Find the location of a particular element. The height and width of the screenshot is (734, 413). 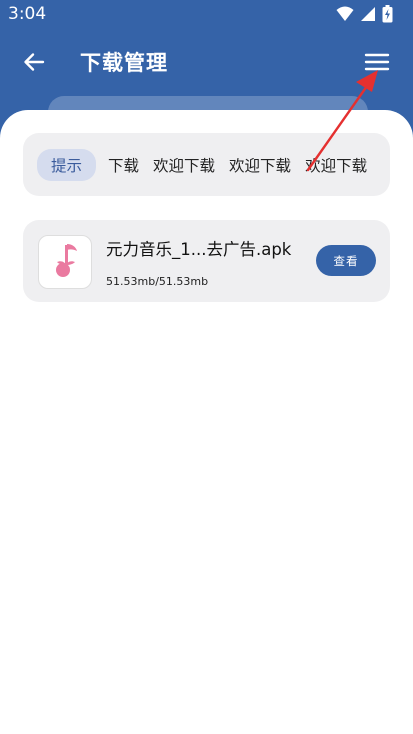

page-title: 下载管理 is located at coordinates (124, 63).